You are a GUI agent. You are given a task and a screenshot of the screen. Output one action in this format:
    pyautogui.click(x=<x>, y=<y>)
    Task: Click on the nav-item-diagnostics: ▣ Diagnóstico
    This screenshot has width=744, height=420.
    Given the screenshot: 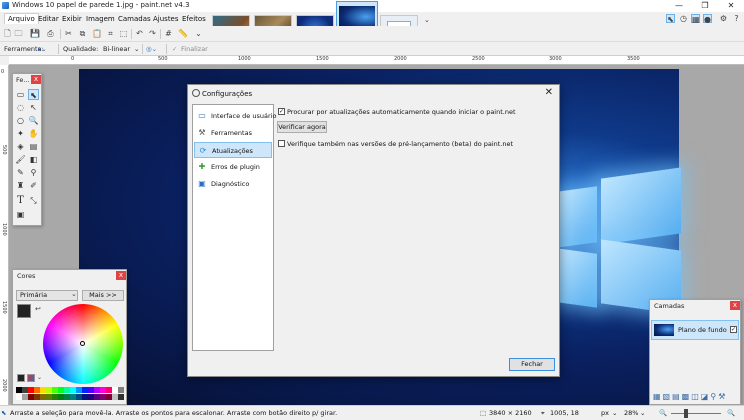 What is the action you would take?
    pyautogui.click(x=233, y=184)
    